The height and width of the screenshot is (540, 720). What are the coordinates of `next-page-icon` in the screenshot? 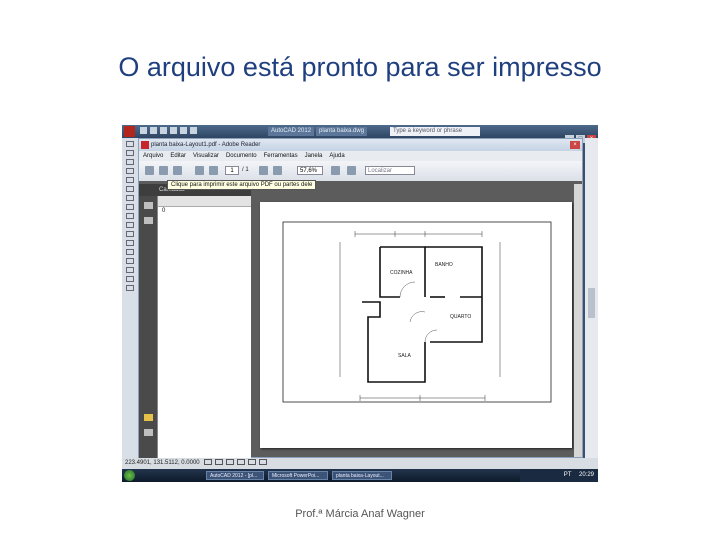 It's located at (213, 170).